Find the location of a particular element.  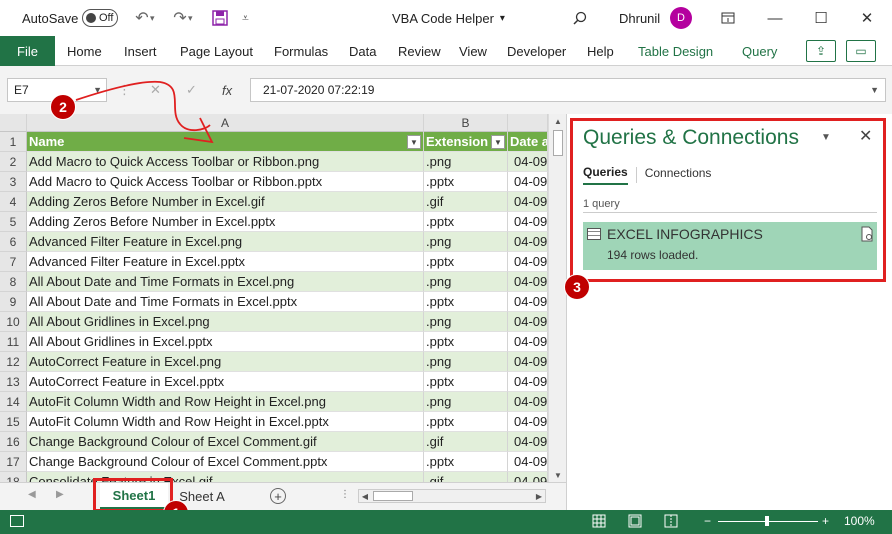

zoom-level: 100% is located at coordinates (859, 521).